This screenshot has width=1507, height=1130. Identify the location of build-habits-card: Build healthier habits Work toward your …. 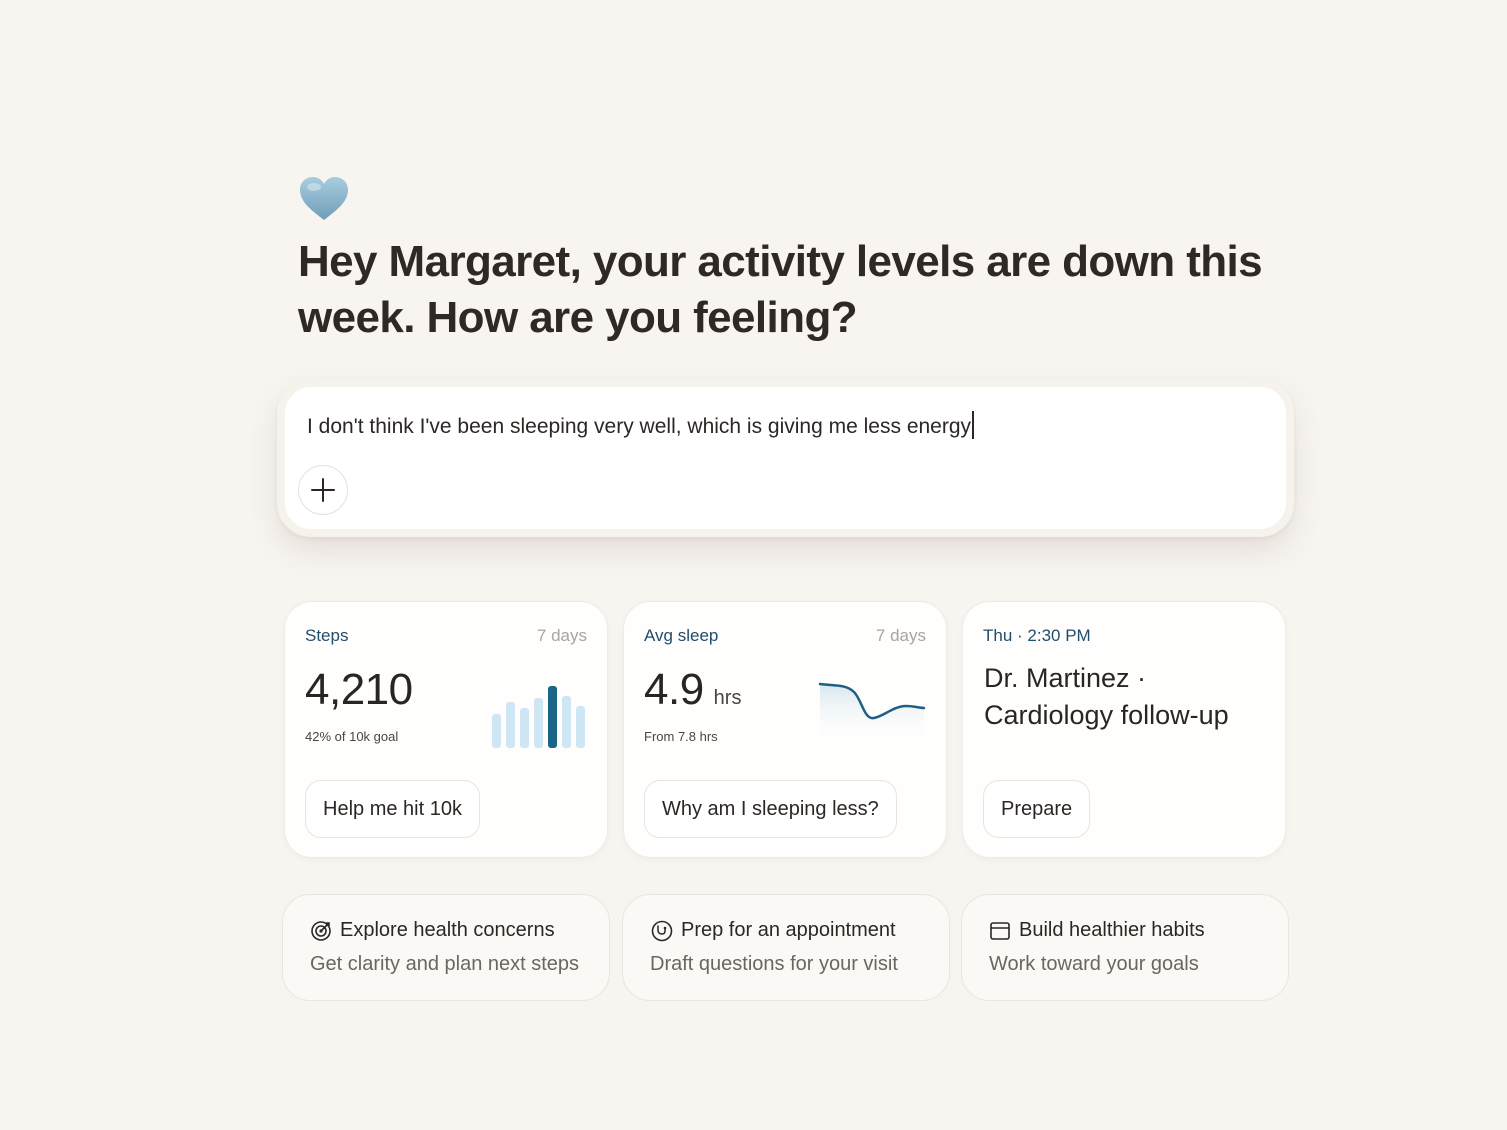
(1125, 947).